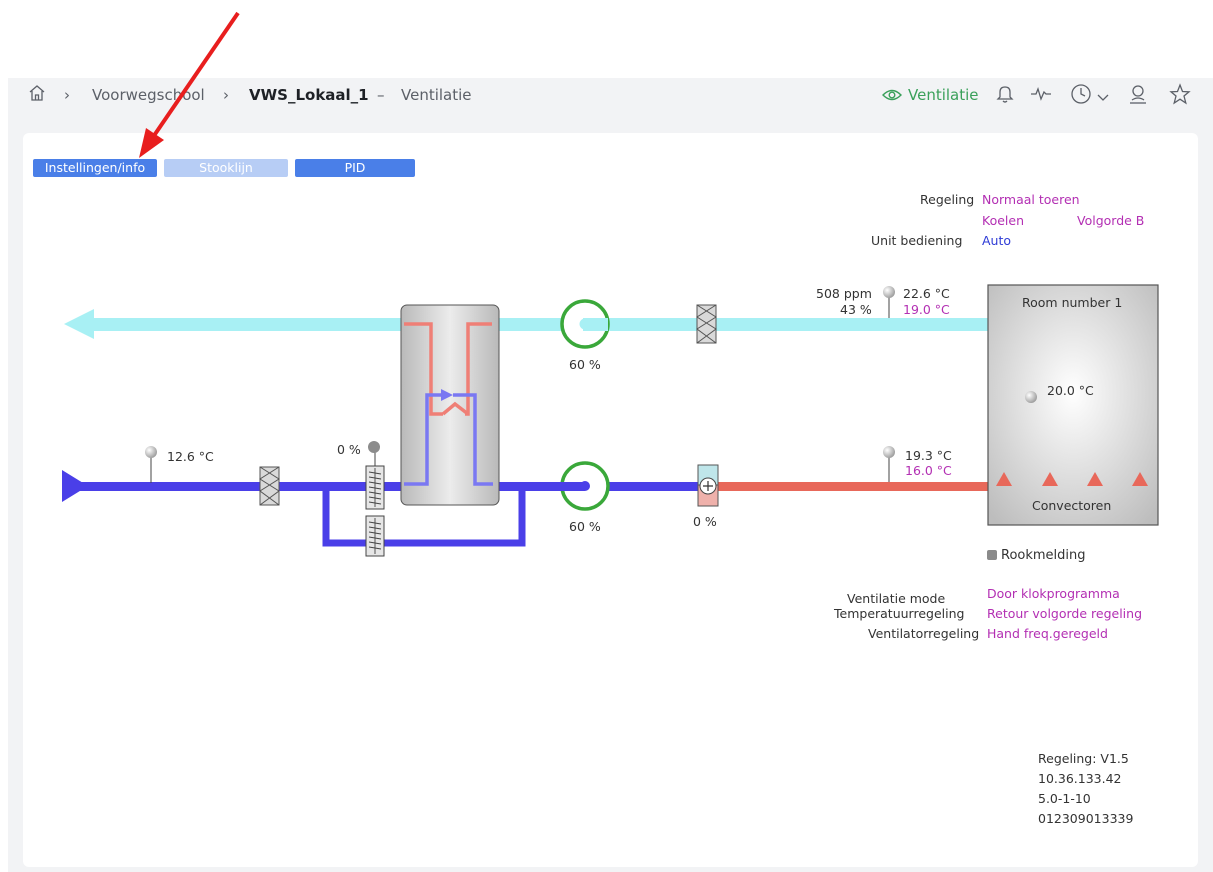 The height and width of the screenshot is (872, 1213). I want to click on bypass-damper-top, so click(375, 487).